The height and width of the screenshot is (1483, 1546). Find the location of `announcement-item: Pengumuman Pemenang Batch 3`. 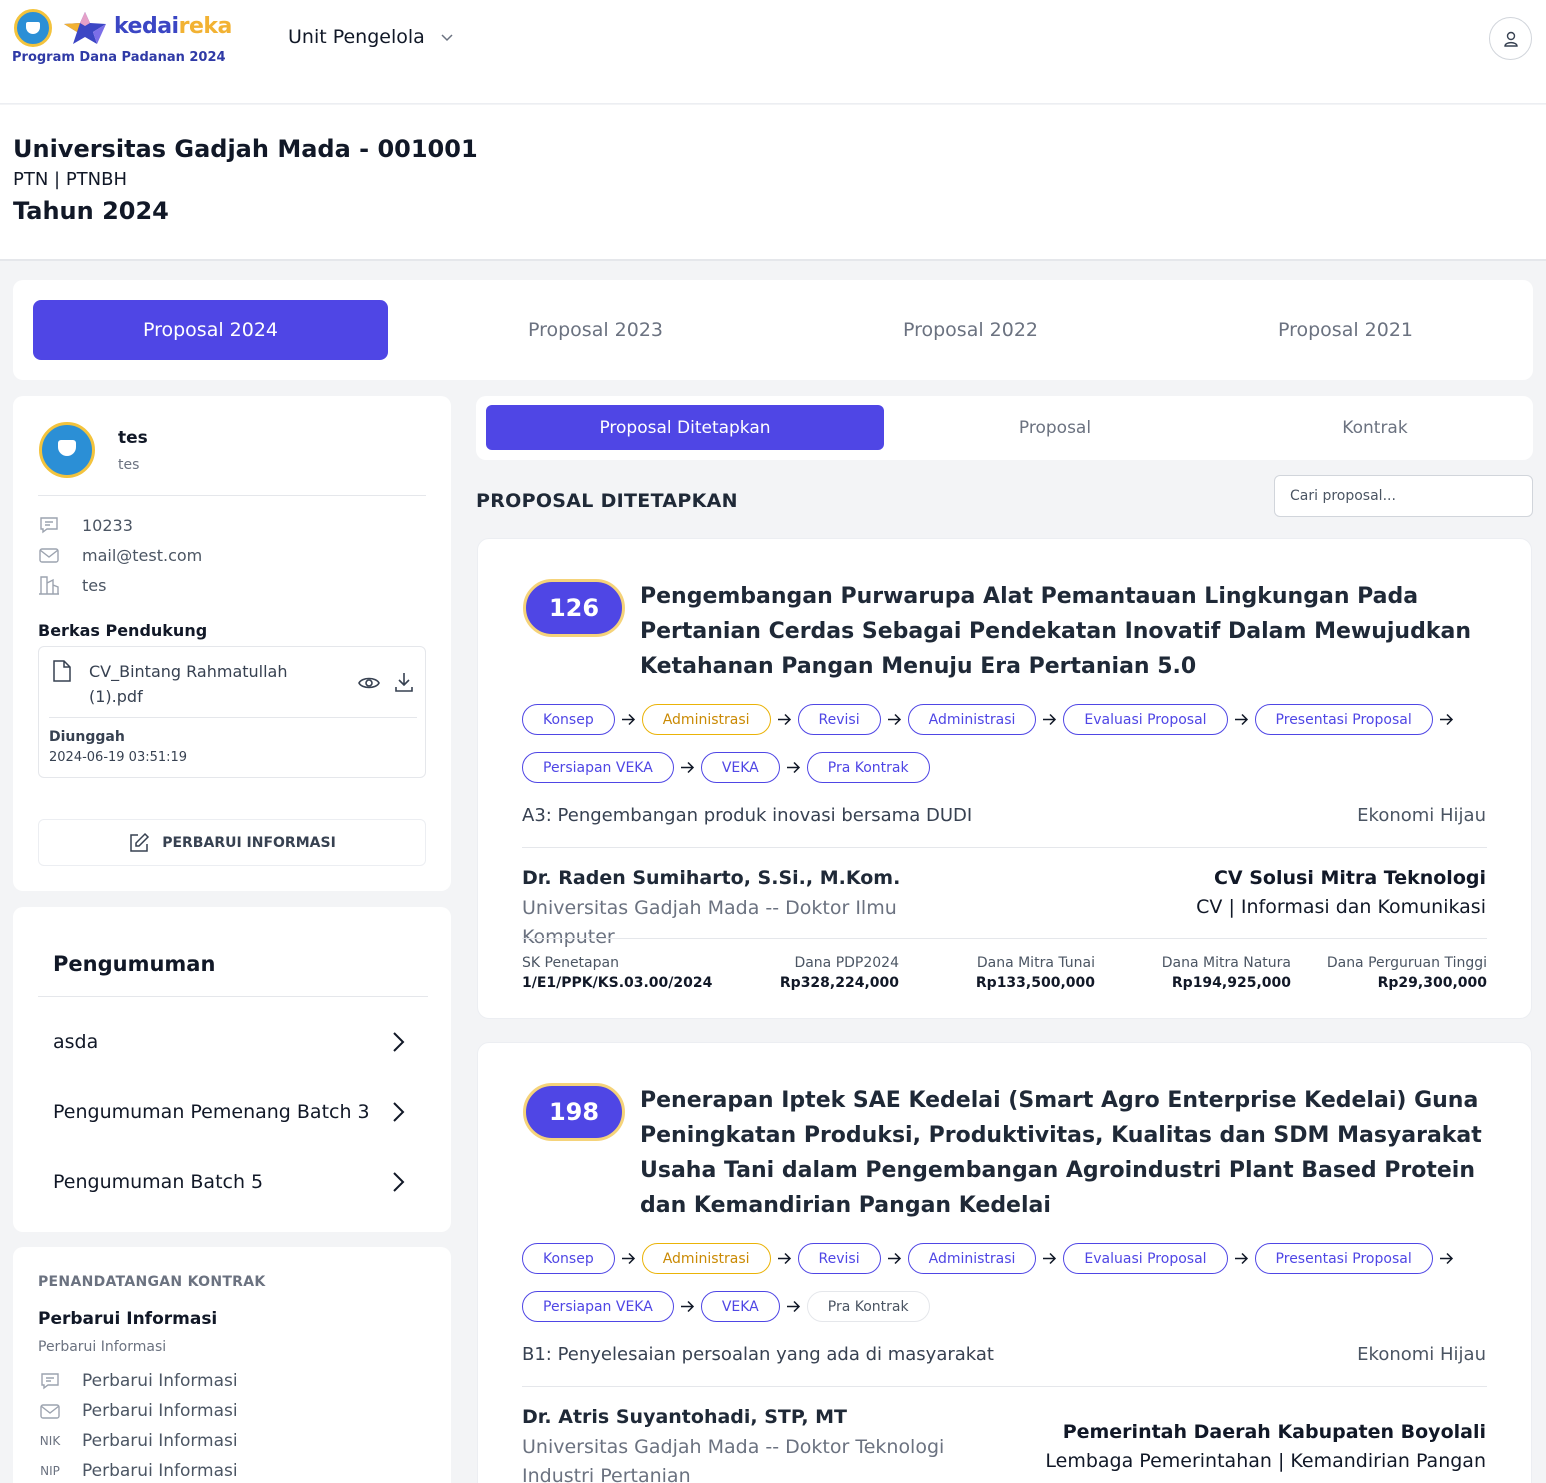

announcement-item: Pengumuman Pemenang Batch 3 is located at coordinates (231, 1112).